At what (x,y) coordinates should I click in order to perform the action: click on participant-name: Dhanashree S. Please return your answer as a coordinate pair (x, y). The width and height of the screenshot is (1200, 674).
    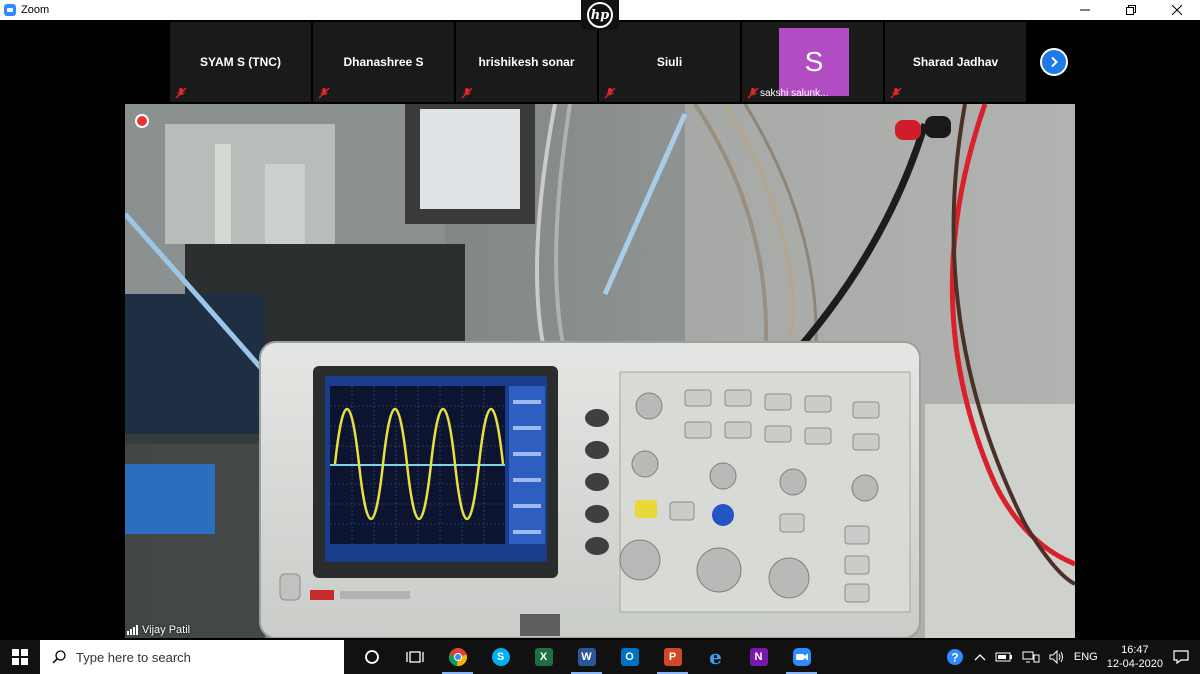
    Looking at the image, I should click on (383, 62).